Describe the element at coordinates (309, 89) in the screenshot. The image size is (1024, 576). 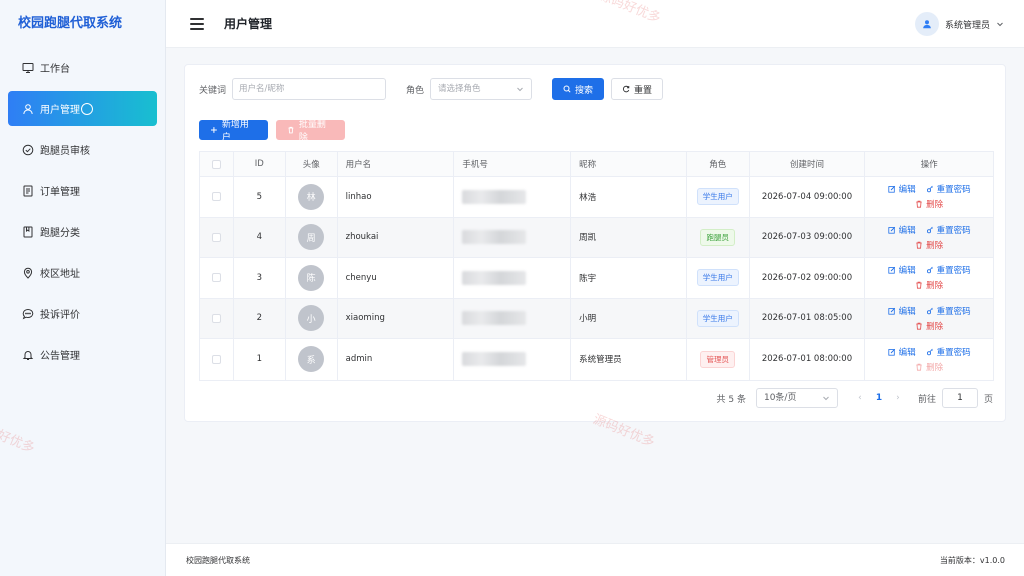
I see `keyword-input: 用户名/昵称` at that location.